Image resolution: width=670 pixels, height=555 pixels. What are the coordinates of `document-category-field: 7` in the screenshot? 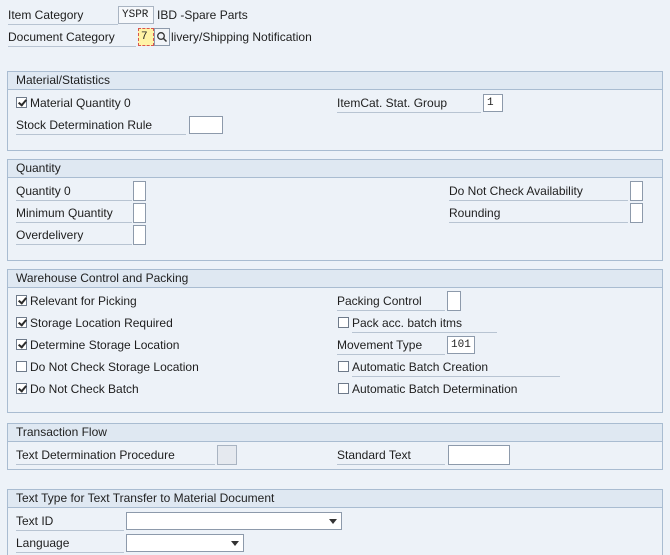 It's located at (146, 37).